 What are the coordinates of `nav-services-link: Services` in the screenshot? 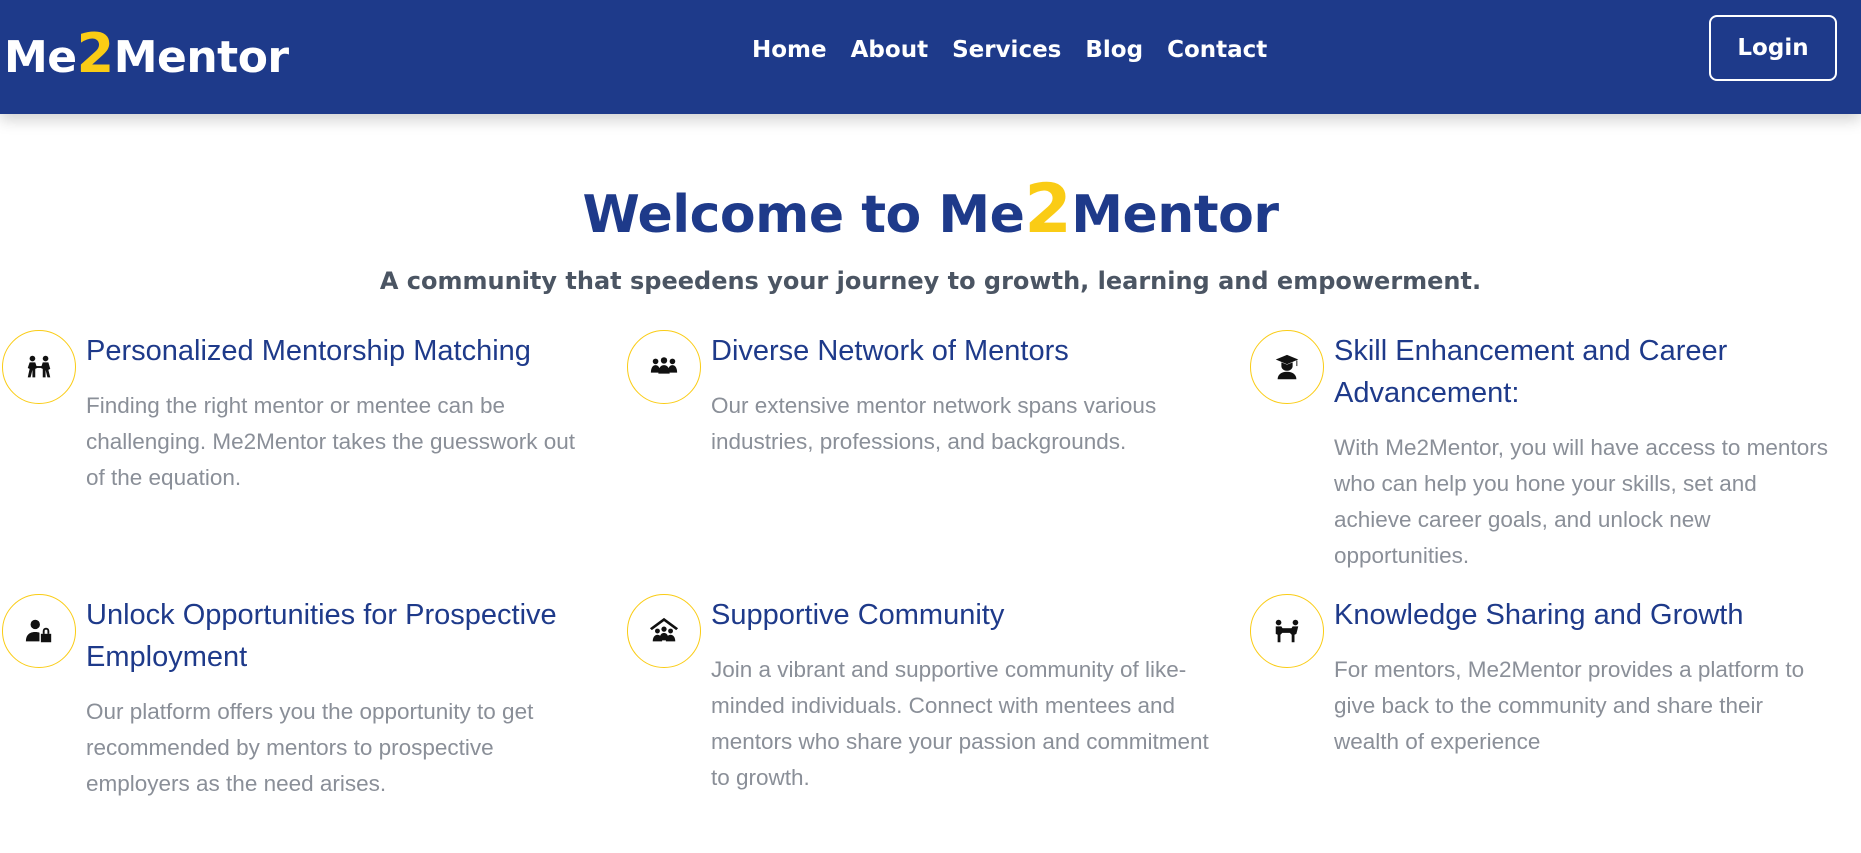 It's located at (1006, 50).